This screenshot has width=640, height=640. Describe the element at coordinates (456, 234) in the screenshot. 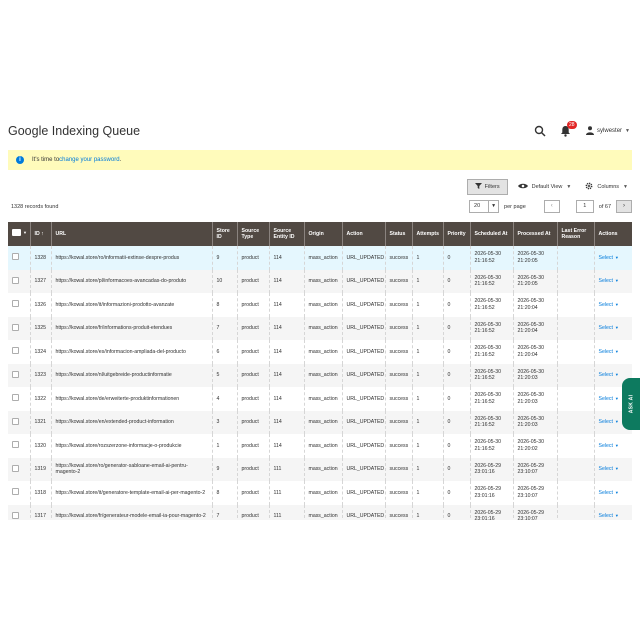

I see `column-header: Priority` at that location.